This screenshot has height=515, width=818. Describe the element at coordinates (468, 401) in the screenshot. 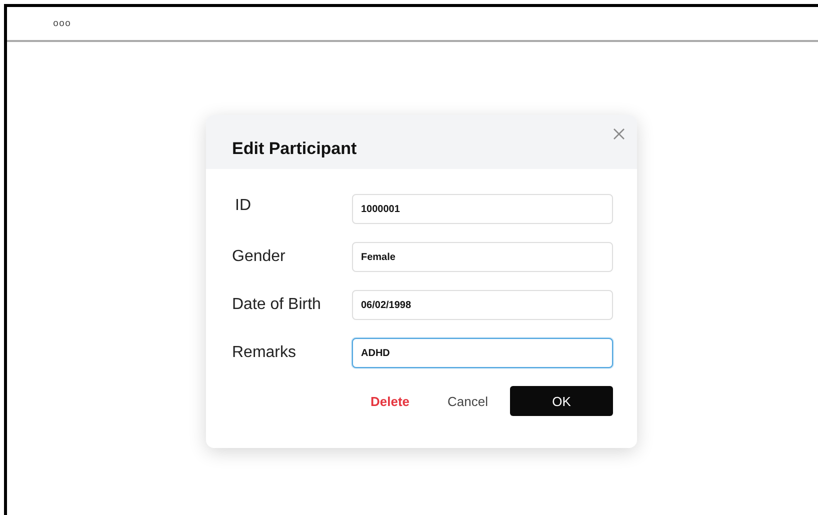

I see `cancel-button: Cancel` at that location.